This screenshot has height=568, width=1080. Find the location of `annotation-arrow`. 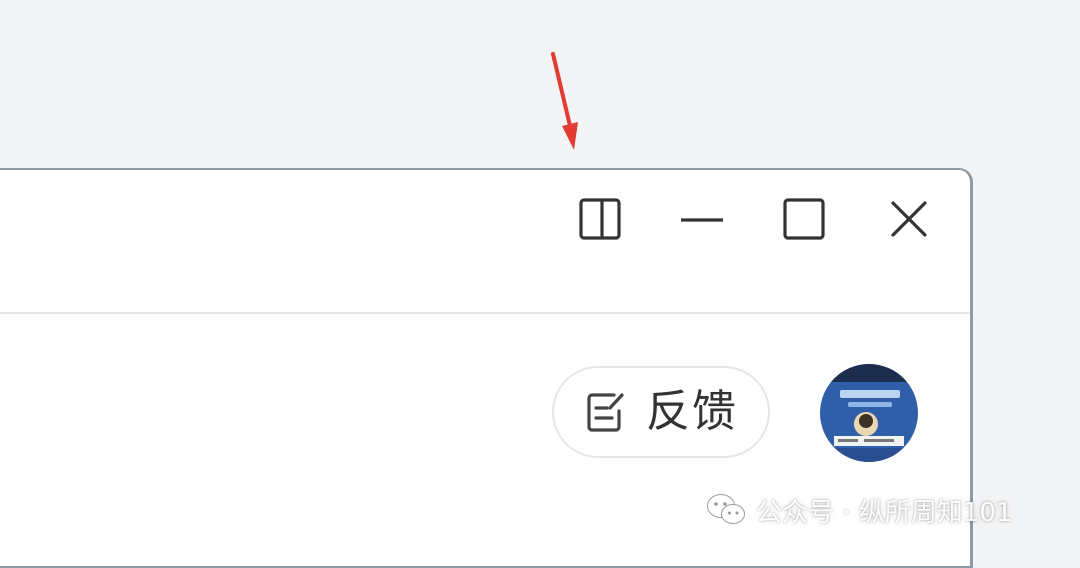

annotation-arrow is located at coordinates (564, 101).